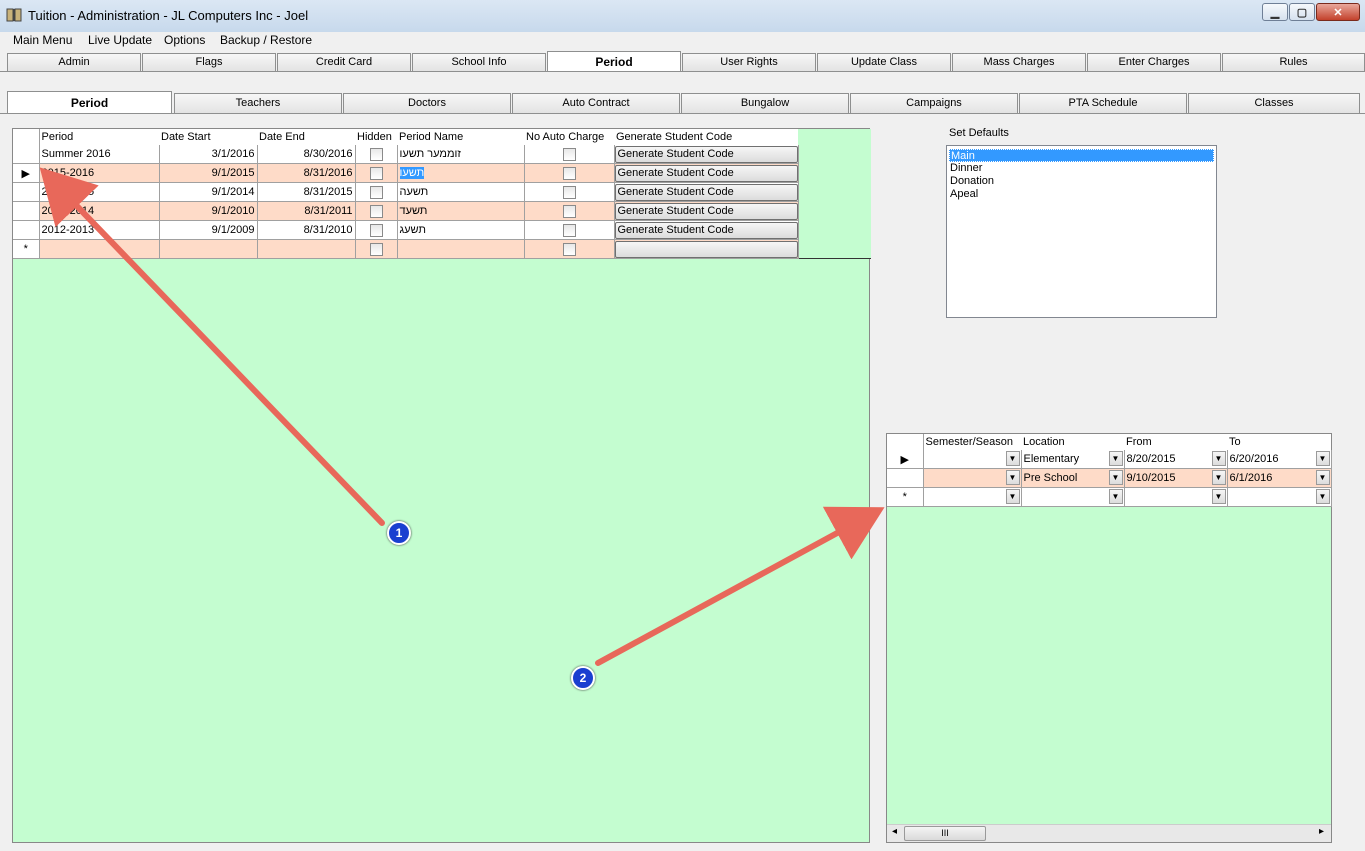  I want to click on cell-location: ▼, so click(1073, 497).